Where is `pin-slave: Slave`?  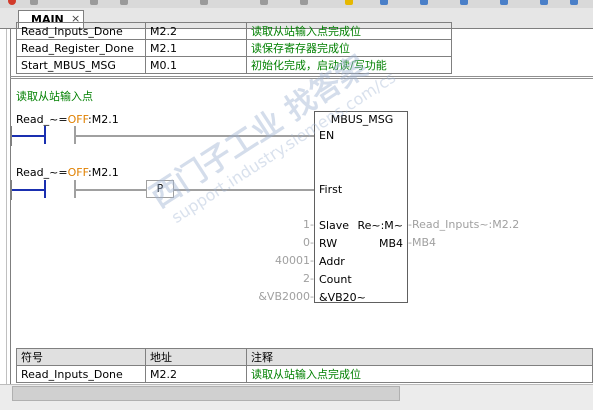
pin-slave: Slave is located at coordinates (334, 225).